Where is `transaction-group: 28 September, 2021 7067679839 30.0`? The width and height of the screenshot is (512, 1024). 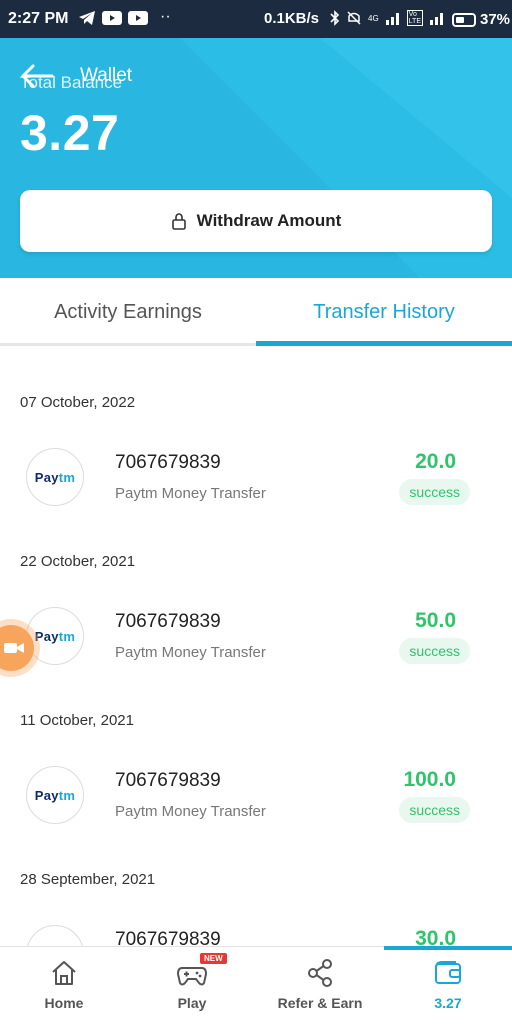
transaction-group: 28 September, 2021 7067679839 30.0 is located at coordinates (256, 884).